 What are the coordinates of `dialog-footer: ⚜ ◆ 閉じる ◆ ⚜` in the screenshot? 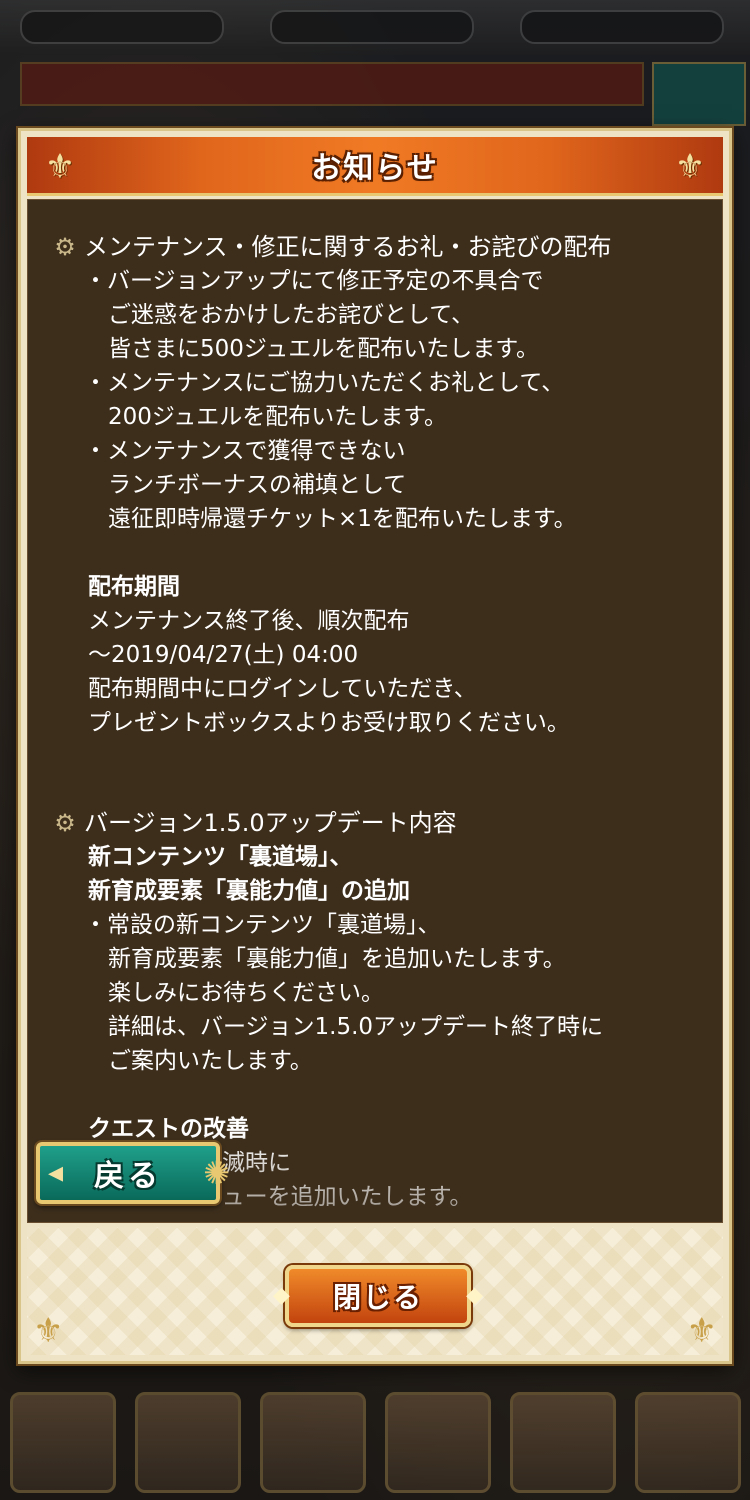 It's located at (375, 1291).